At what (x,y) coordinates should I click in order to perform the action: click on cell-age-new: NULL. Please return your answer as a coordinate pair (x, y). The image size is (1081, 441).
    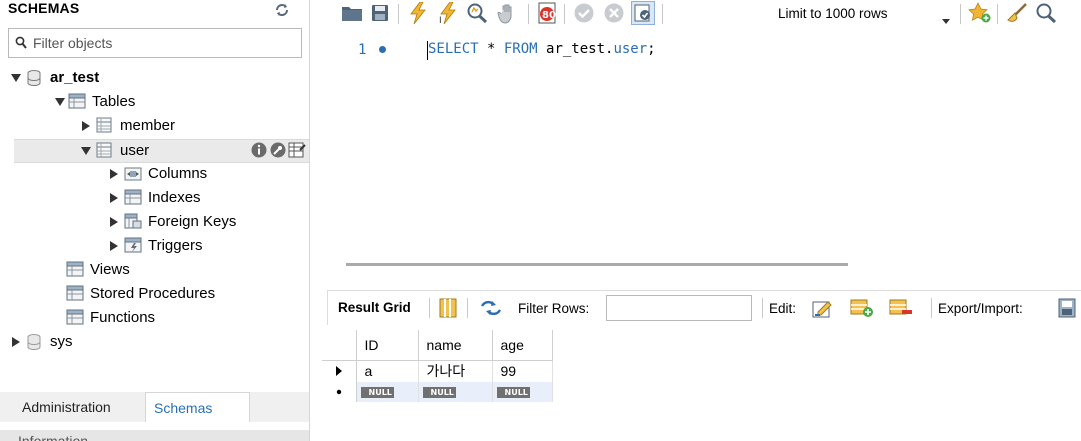
    Looking at the image, I should click on (522, 392).